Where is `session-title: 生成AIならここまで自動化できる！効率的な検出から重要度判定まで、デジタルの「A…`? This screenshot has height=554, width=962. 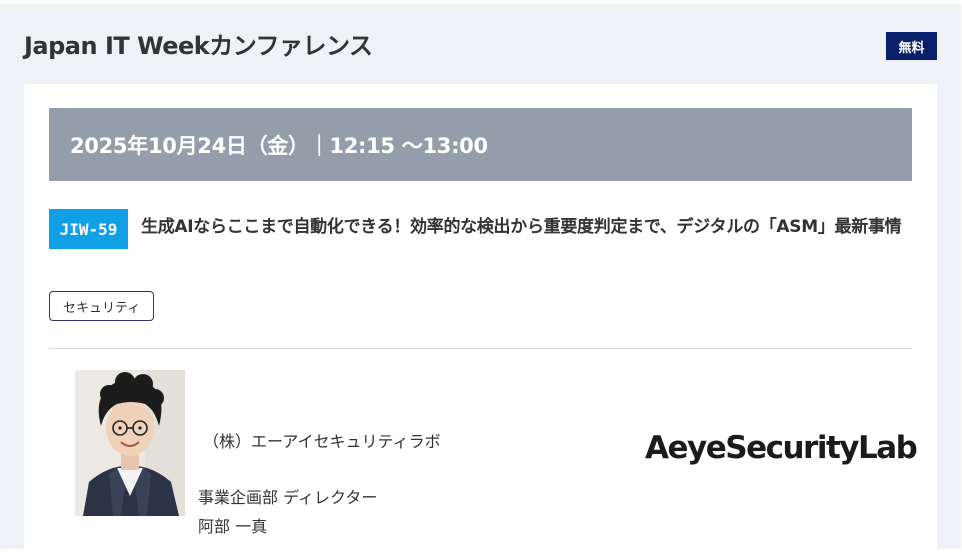
session-title: 生成AIならここまで自動化できる！効率的な検出から重要度判定まで、デジタルの「A… is located at coordinates (527, 227).